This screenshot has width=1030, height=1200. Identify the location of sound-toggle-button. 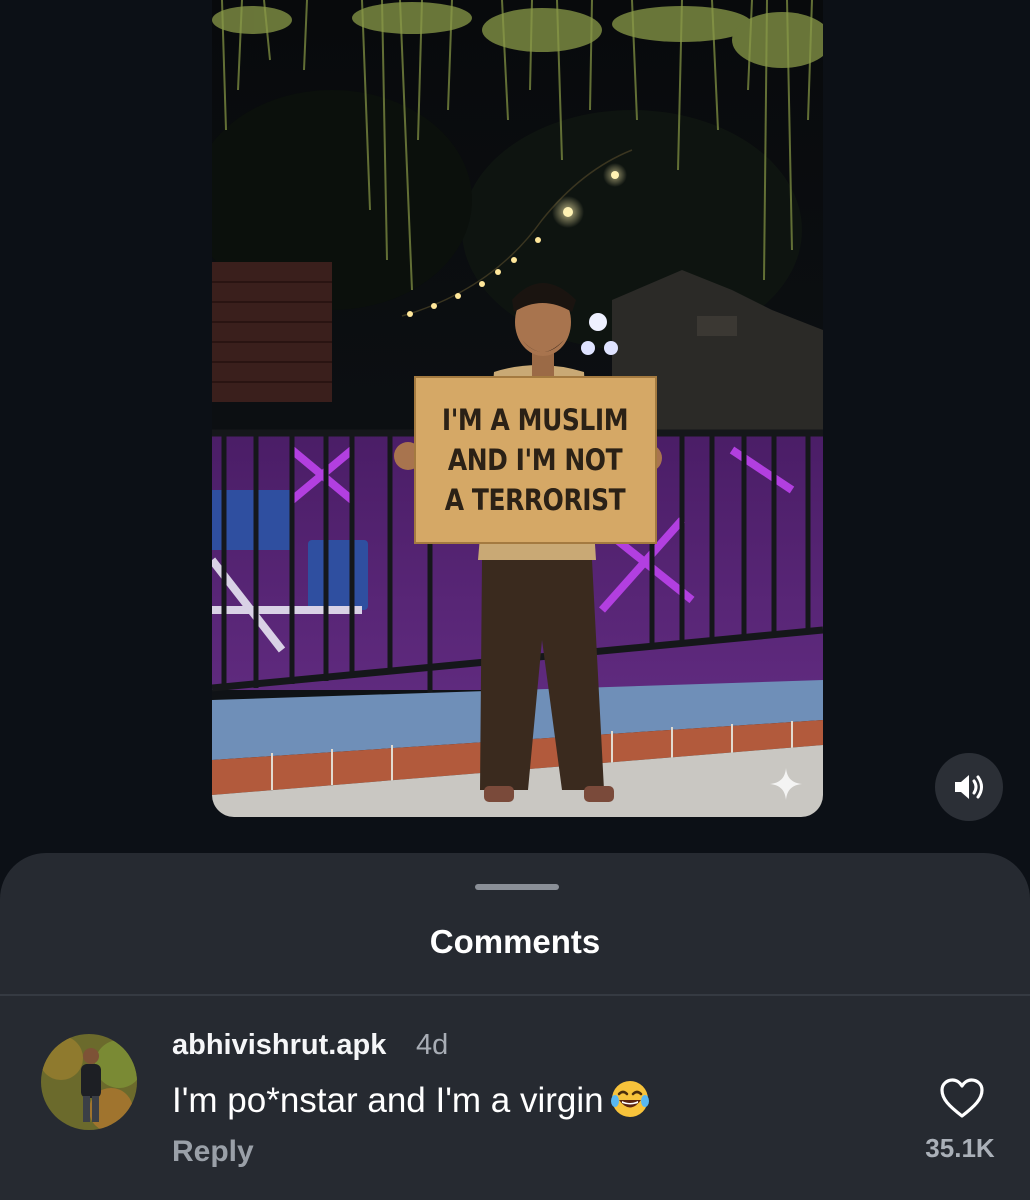
(969, 787).